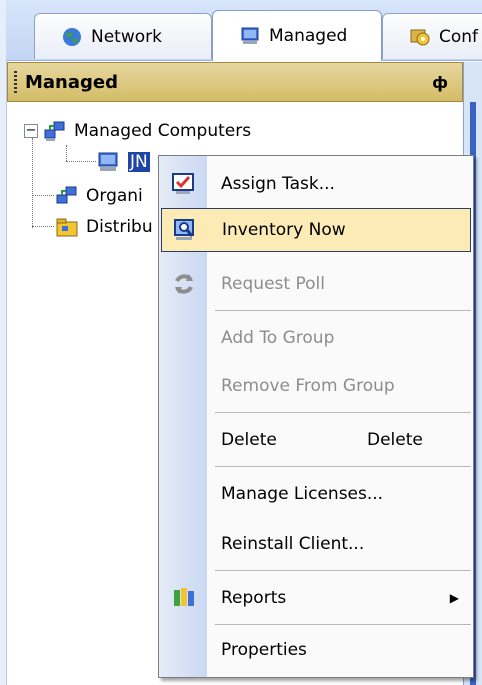 The height and width of the screenshot is (685, 482). I want to click on menu-item-add-to-group: Add To Group, so click(316, 338).